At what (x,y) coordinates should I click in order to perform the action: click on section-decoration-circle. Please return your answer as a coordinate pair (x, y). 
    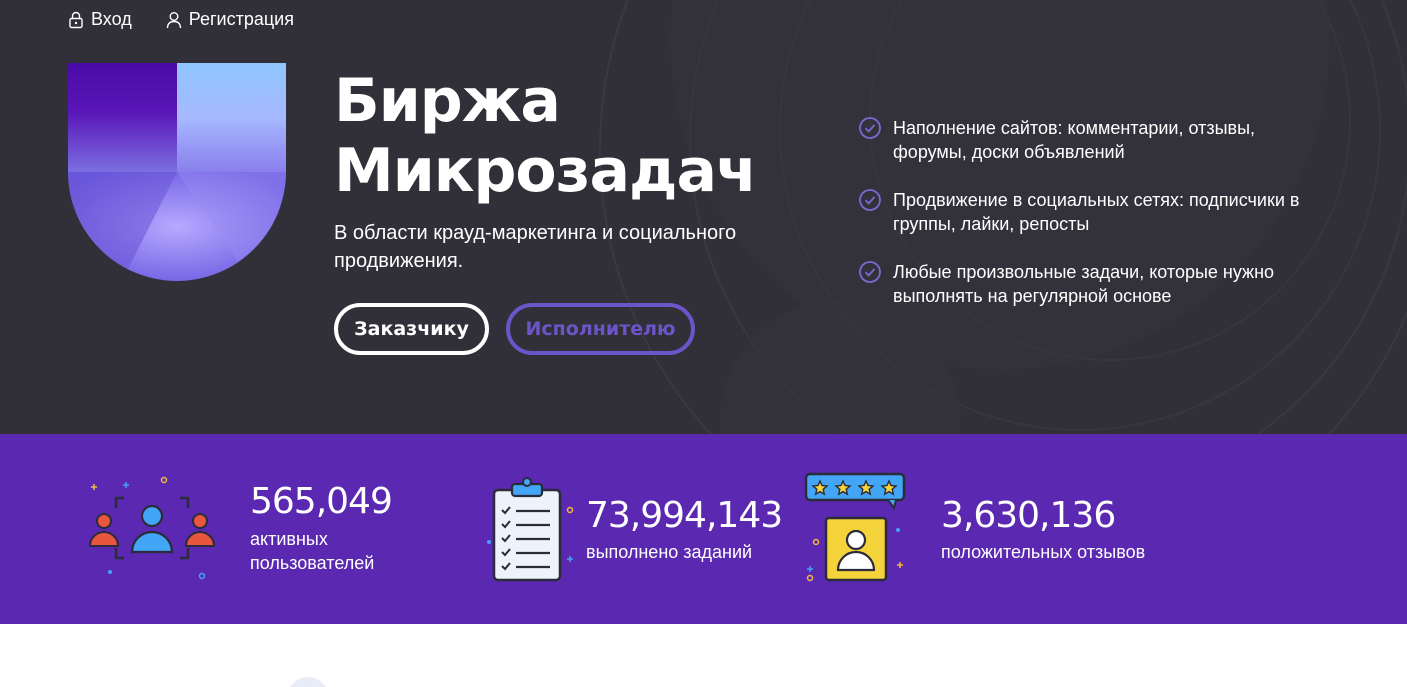
    Looking at the image, I should click on (308, 682).